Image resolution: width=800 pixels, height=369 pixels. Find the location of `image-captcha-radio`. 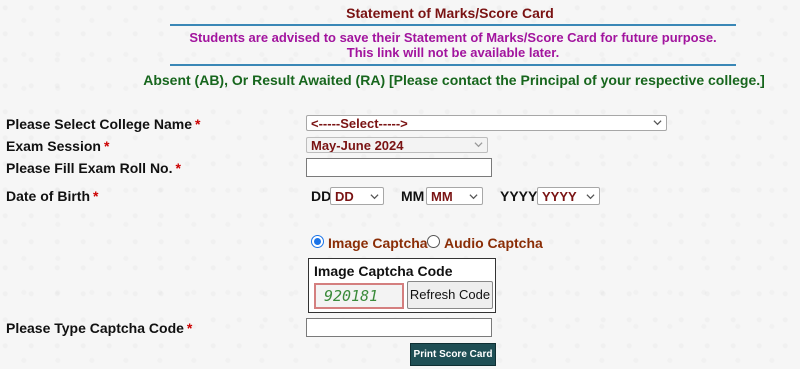

image-captcha-radio is located at coordinates (317, 241).